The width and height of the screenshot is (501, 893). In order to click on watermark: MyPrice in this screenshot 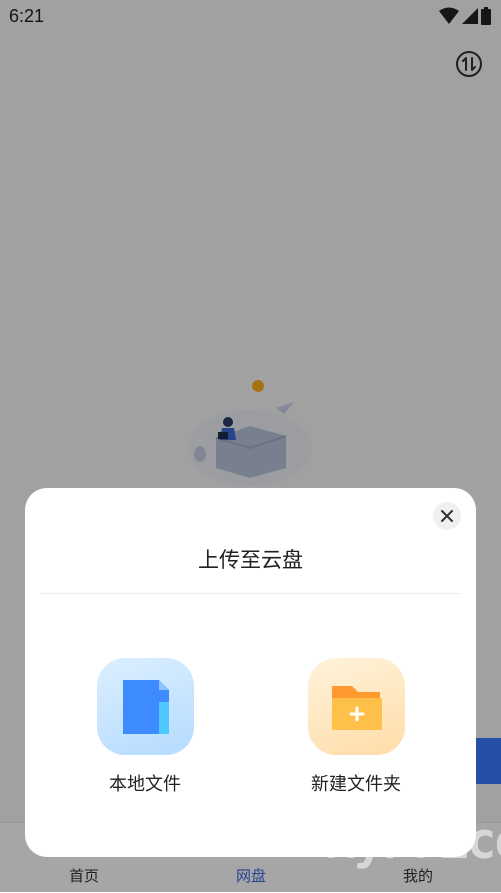, I will do `click(413, 841)`.